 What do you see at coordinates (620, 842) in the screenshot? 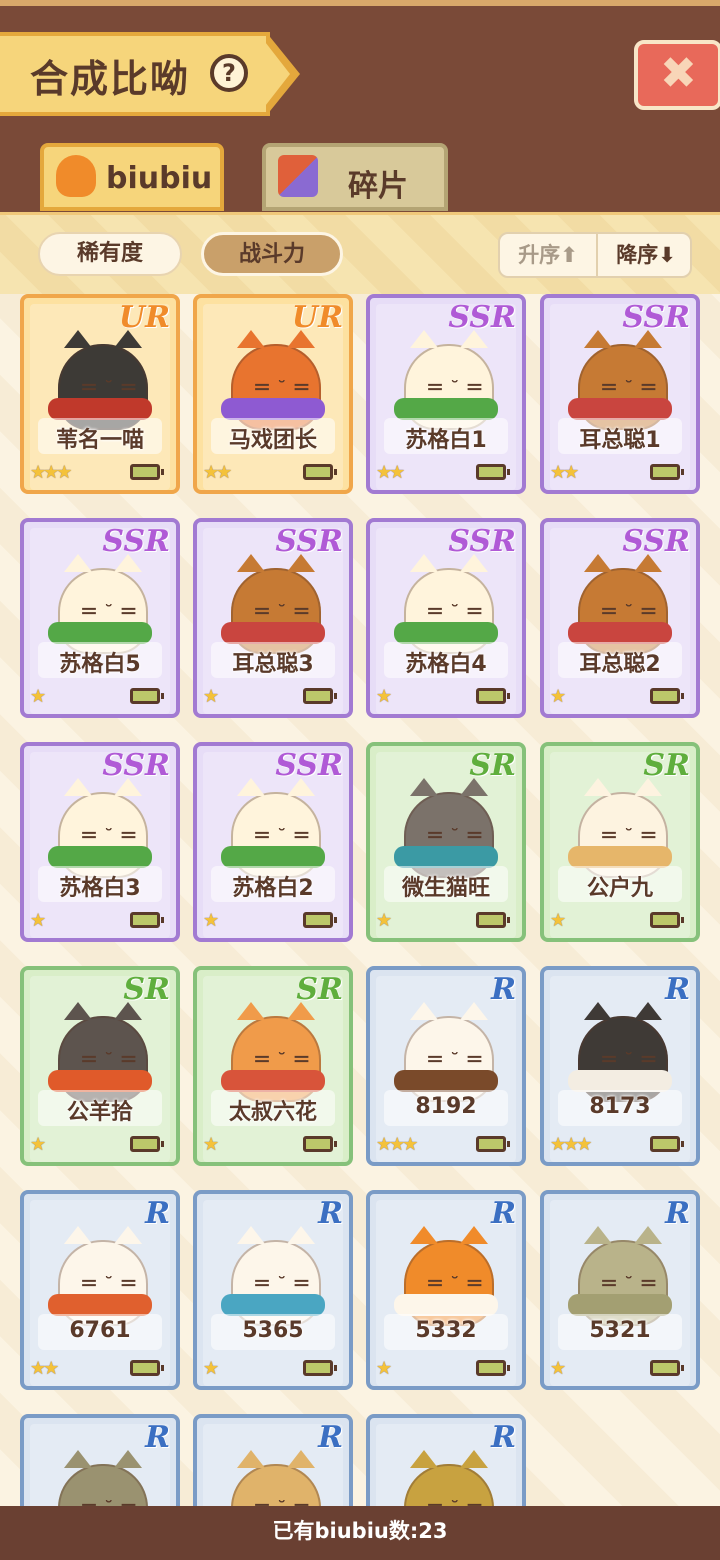
I see `biubiu-card: SR ＝ ˘ ＝公户九 ★` at bounding box center [620, 842].